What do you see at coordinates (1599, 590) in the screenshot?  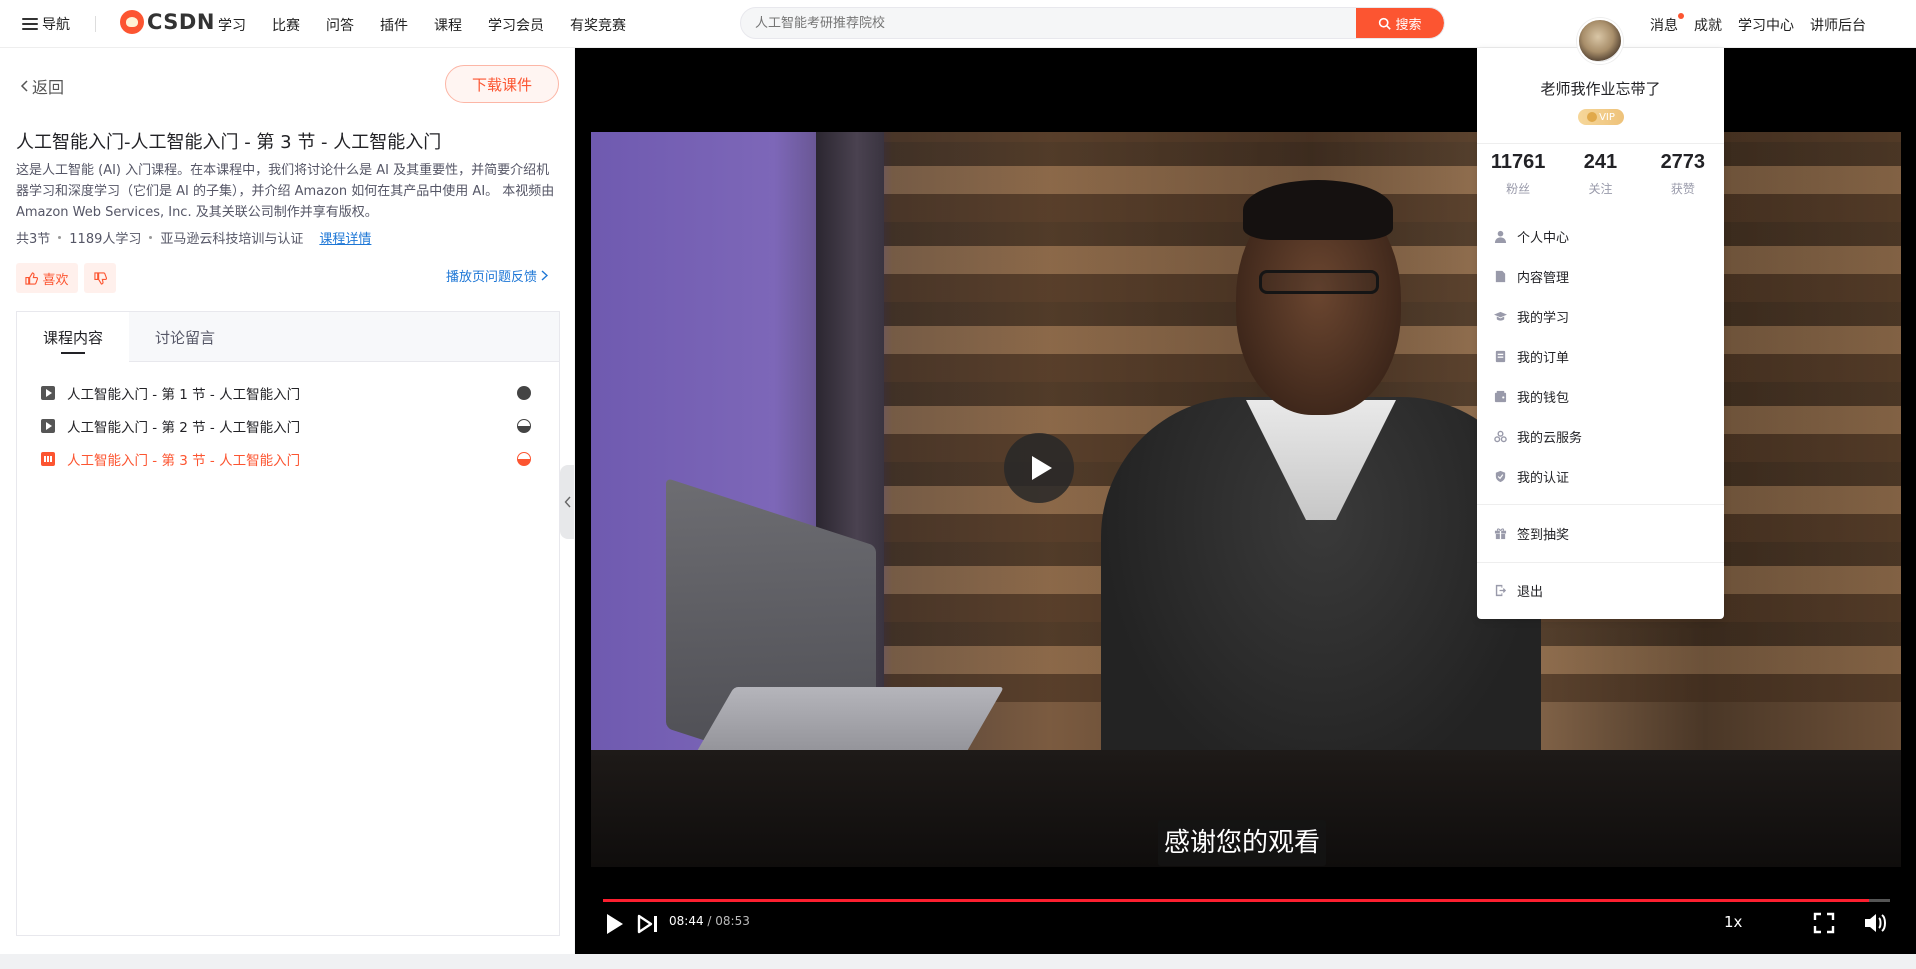 I see `menu-item-logout: 退出` at bounding box center [1599, 590].